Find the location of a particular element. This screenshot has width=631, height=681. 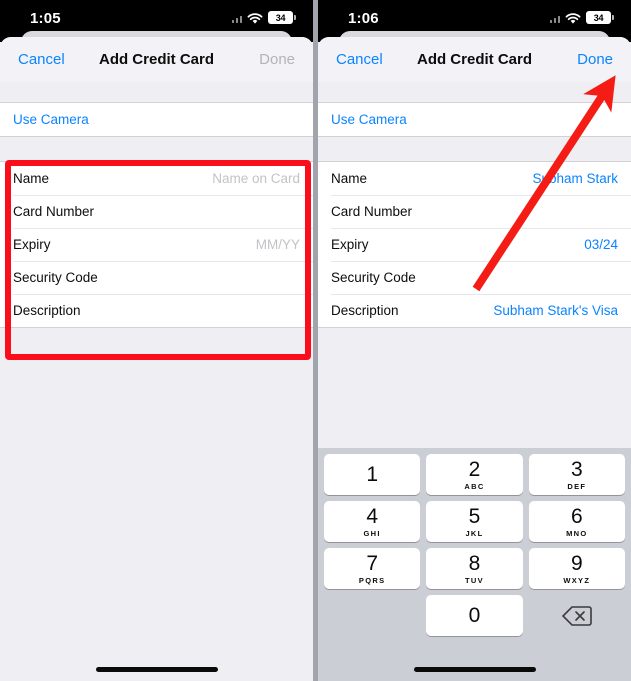

field-value-expiry: MM/YY is located at coordinates (277, 244).